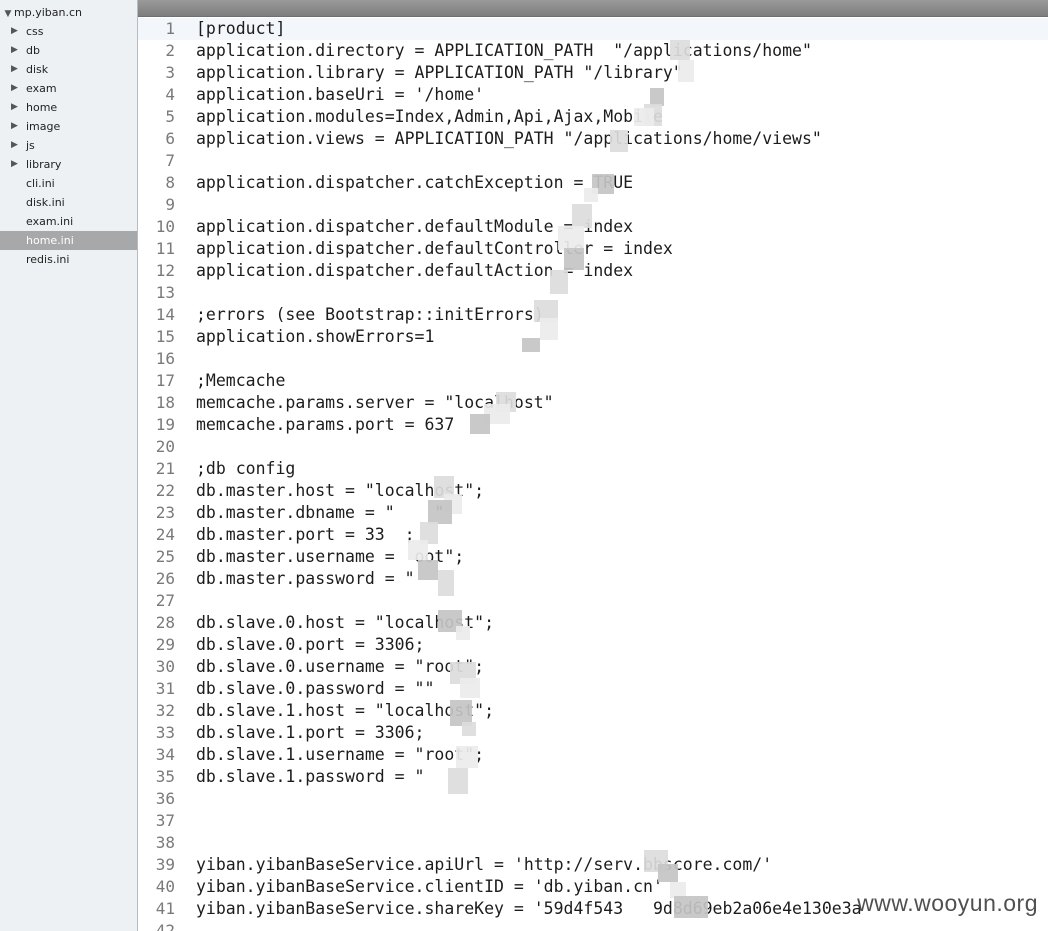 This screenshot has height=931, width=1048. Describe the element at coordinates (593, 161) in the screenshot. I see `code-line: 7` at that location.